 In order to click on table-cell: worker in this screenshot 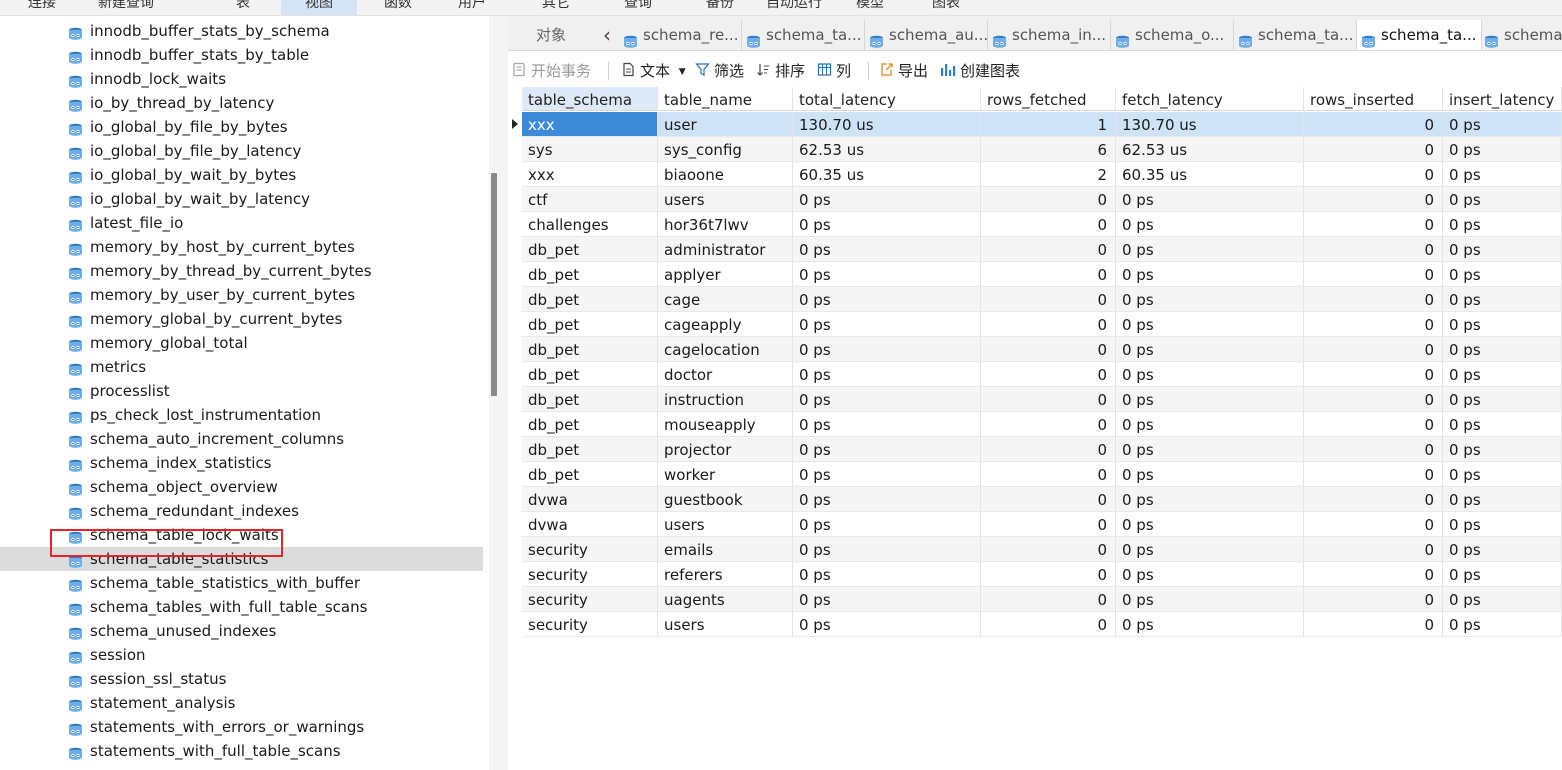, I will do `click(725, 474)`.